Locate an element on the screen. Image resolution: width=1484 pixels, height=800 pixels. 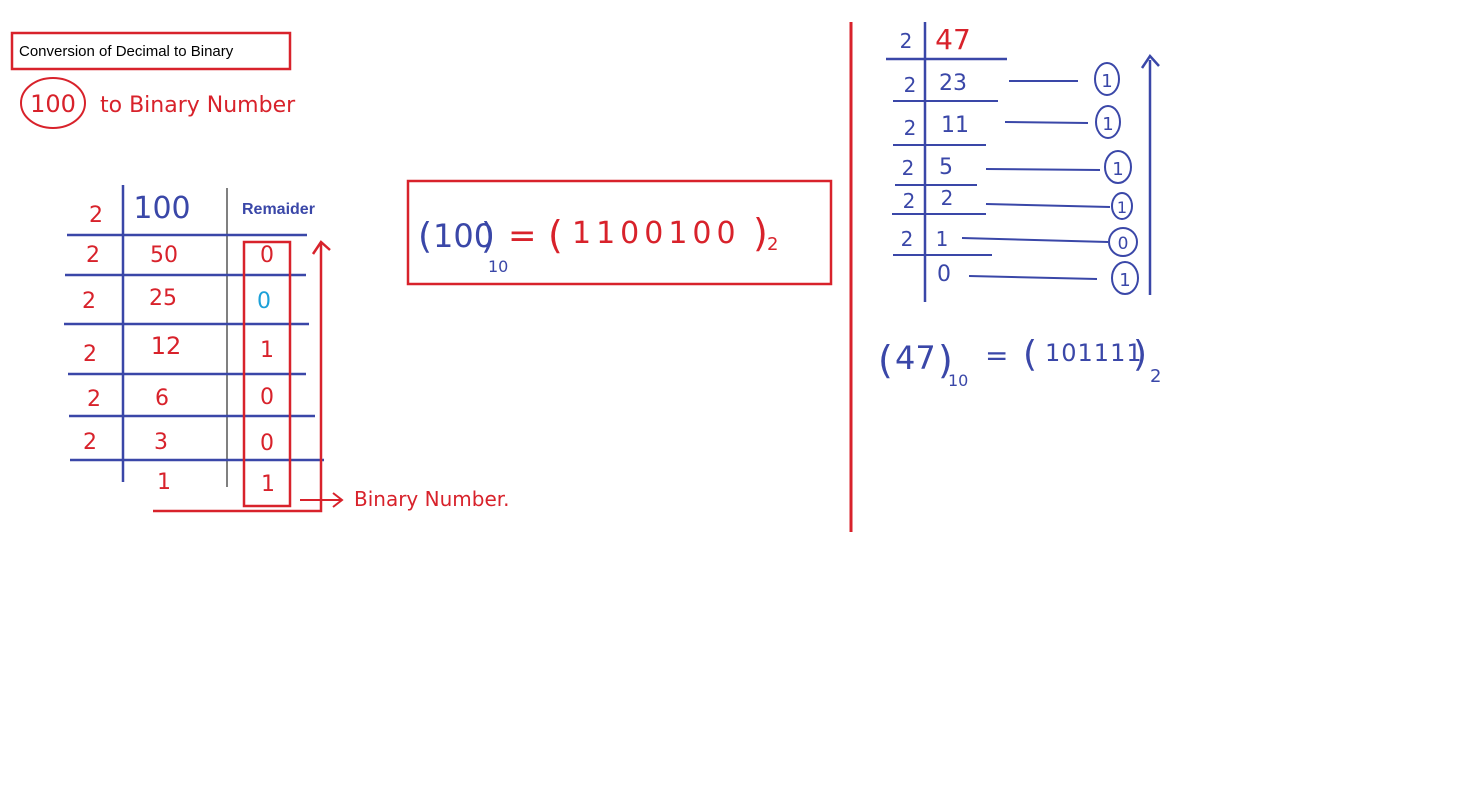
table-row: 1 1 is located at coordinates (216, 483).